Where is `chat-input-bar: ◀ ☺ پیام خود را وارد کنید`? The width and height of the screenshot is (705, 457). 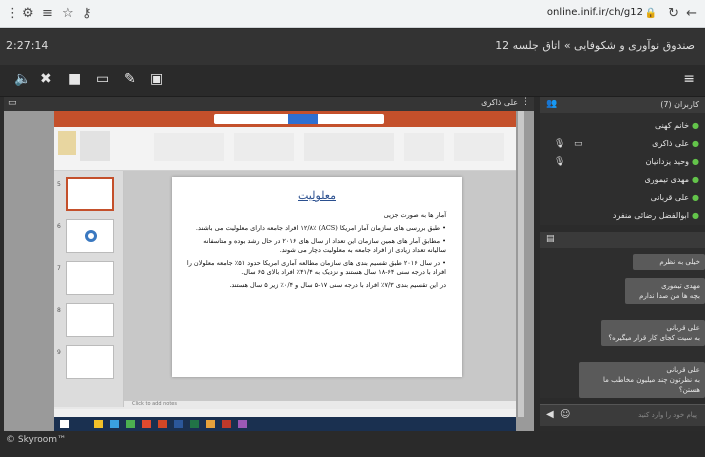
chat-input-bar: ◀ ☺ پیام خود را وارد کنید is located at coordinates (622, 415).